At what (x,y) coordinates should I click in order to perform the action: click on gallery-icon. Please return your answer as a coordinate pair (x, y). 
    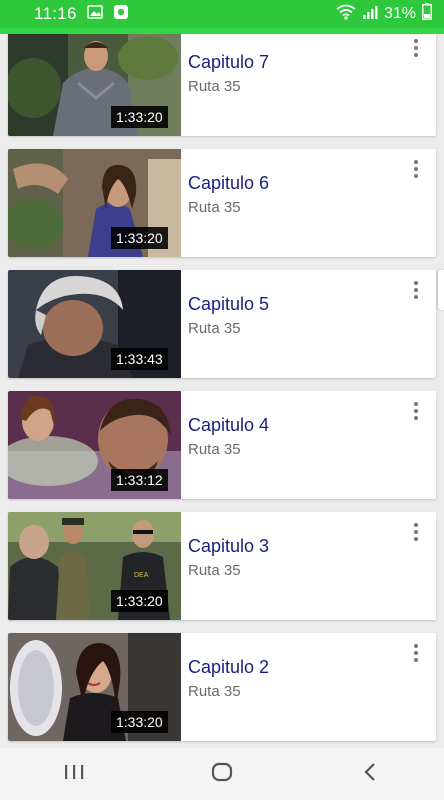
    Looking at the image, I should click on (94, 14).